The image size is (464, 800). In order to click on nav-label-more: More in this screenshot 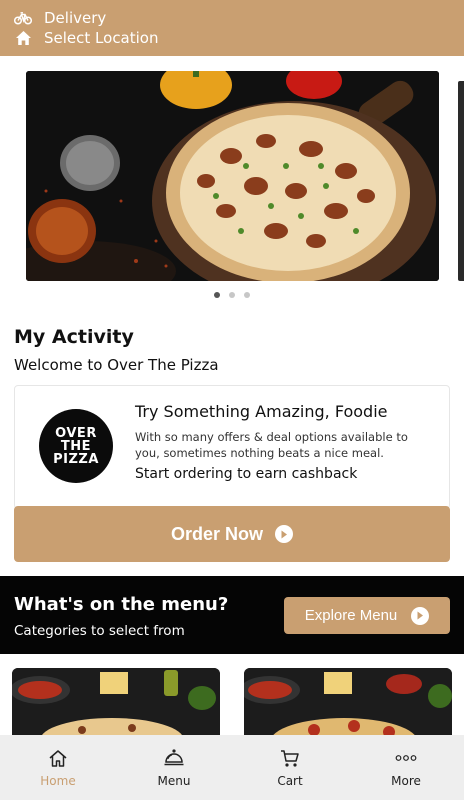, I will do `click(406, 781)`.